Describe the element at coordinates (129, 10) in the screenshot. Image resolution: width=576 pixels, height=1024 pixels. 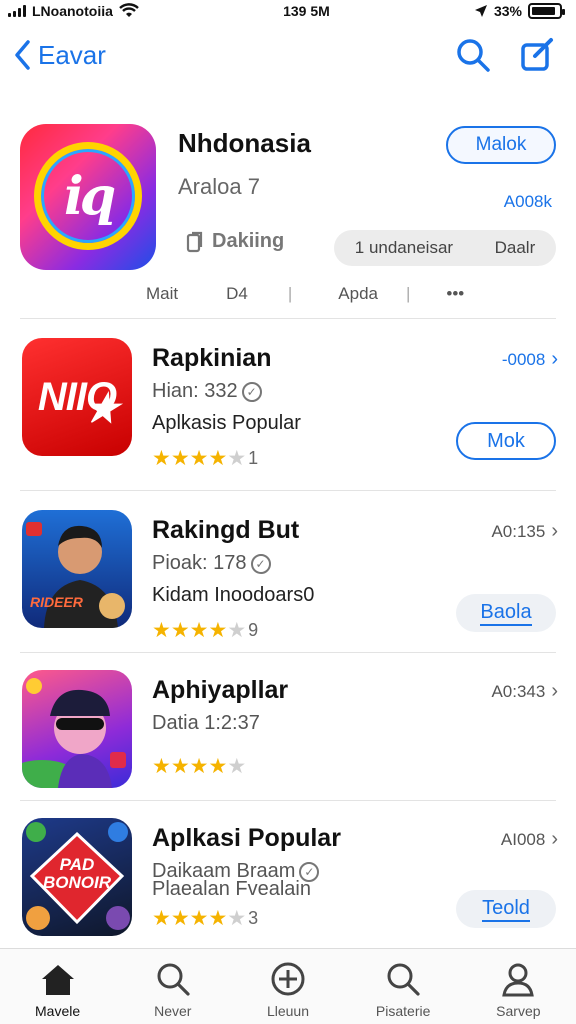
I see `wifi-icon` at that location.